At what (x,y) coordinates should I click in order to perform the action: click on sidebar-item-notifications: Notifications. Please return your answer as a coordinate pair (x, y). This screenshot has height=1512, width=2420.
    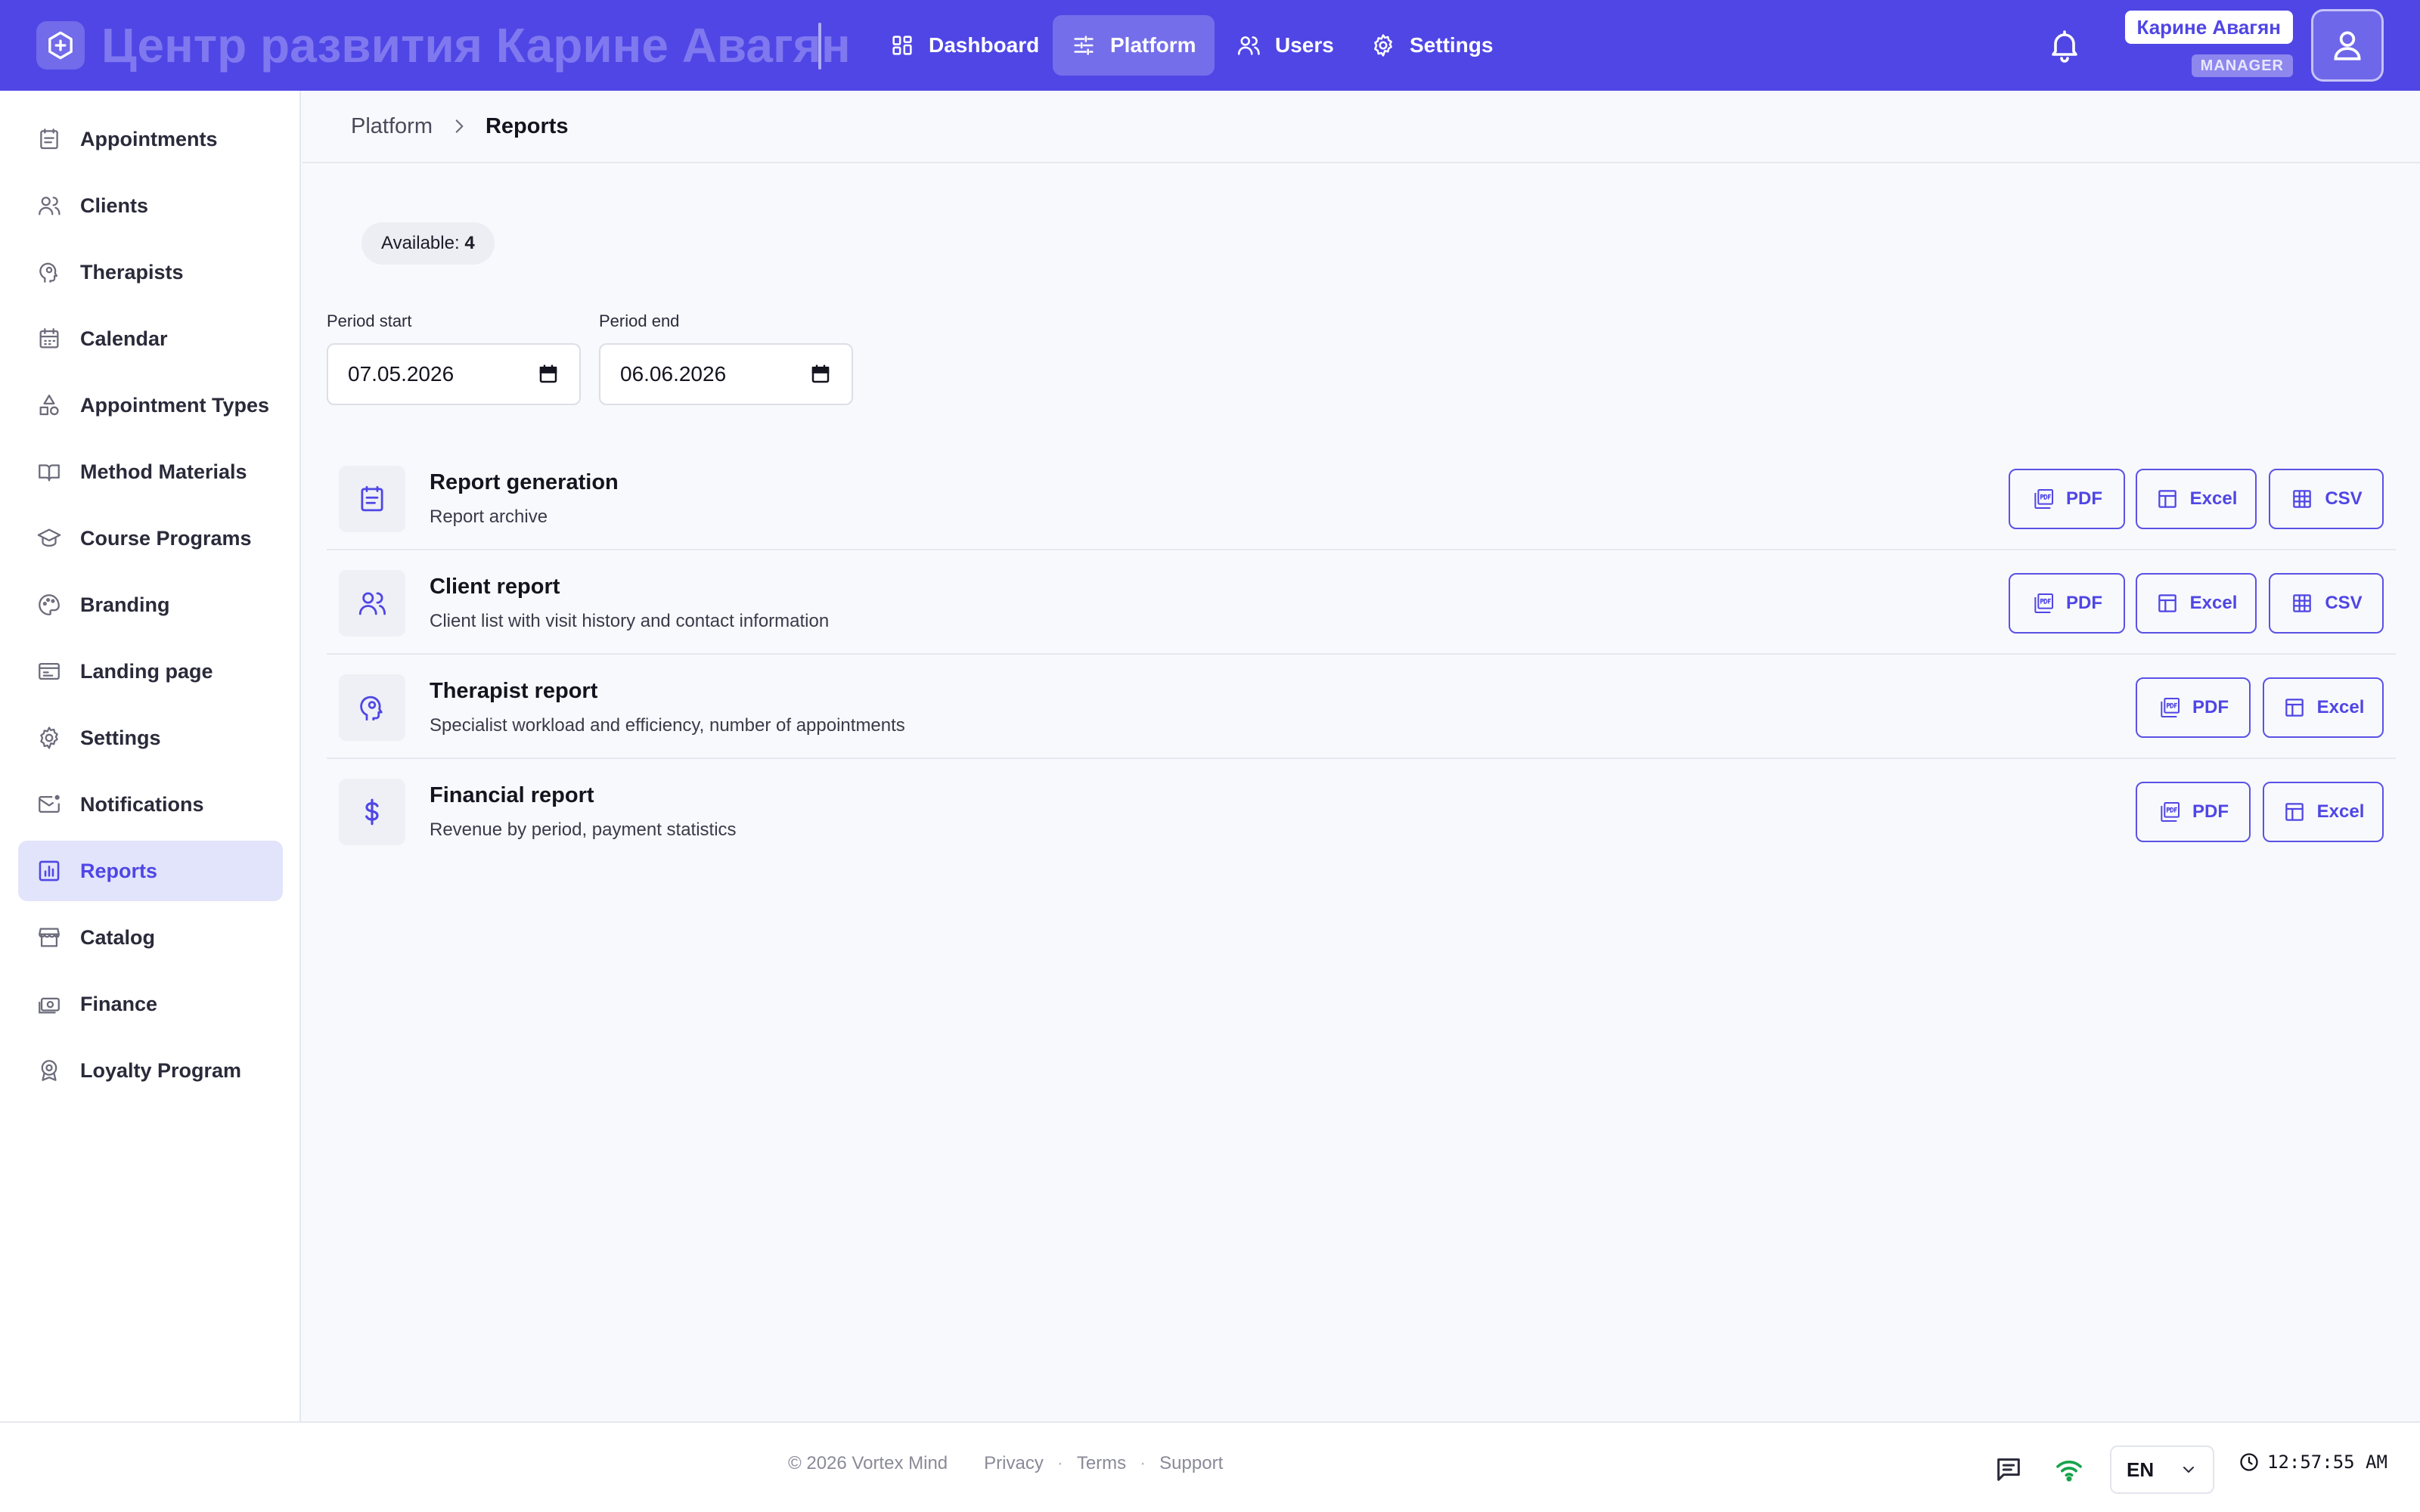
    Looking at the image, I should click on (150, 804).